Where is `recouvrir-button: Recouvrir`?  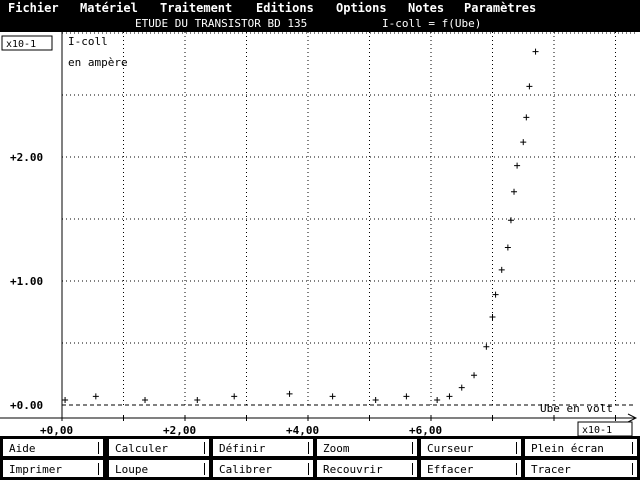 recouvrir-button: Recouvrir is located at coordinates (367, 468).